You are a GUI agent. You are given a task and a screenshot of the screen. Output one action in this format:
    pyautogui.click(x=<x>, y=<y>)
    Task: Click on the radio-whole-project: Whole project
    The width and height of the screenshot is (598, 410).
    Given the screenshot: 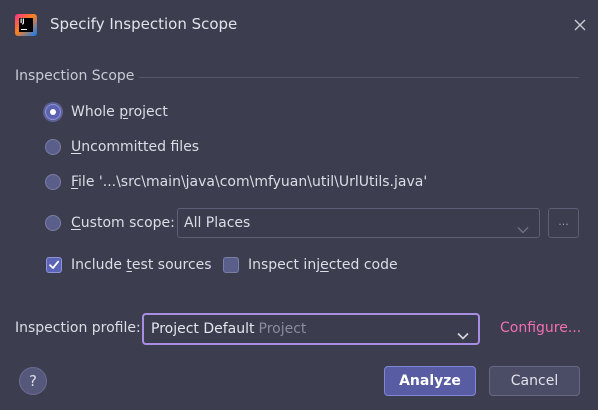 What is the action you would take?
    pyautogui.click(x=106, y=112)
    